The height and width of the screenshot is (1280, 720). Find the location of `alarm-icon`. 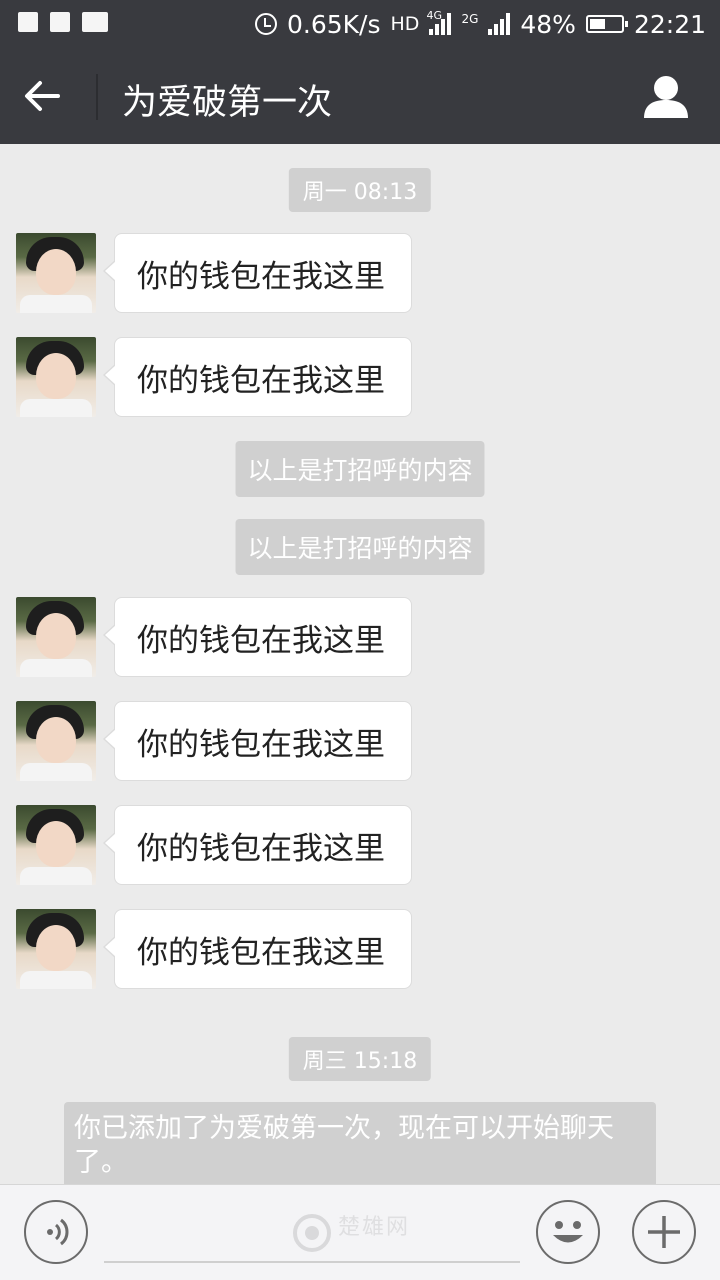

alarm-icon is located at coordinates (266, 24).